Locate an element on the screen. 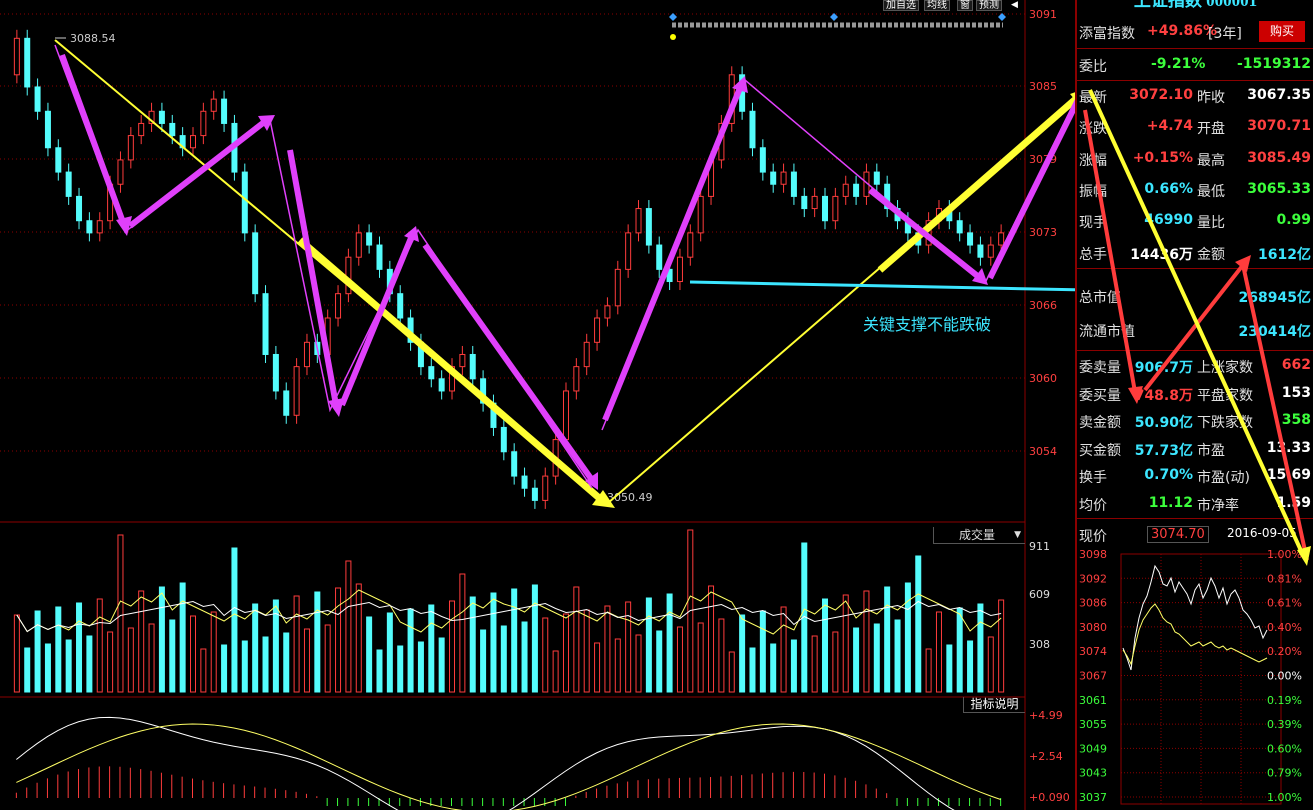  toolbar-button-2: 窗 is located at coordinates (965, 5).